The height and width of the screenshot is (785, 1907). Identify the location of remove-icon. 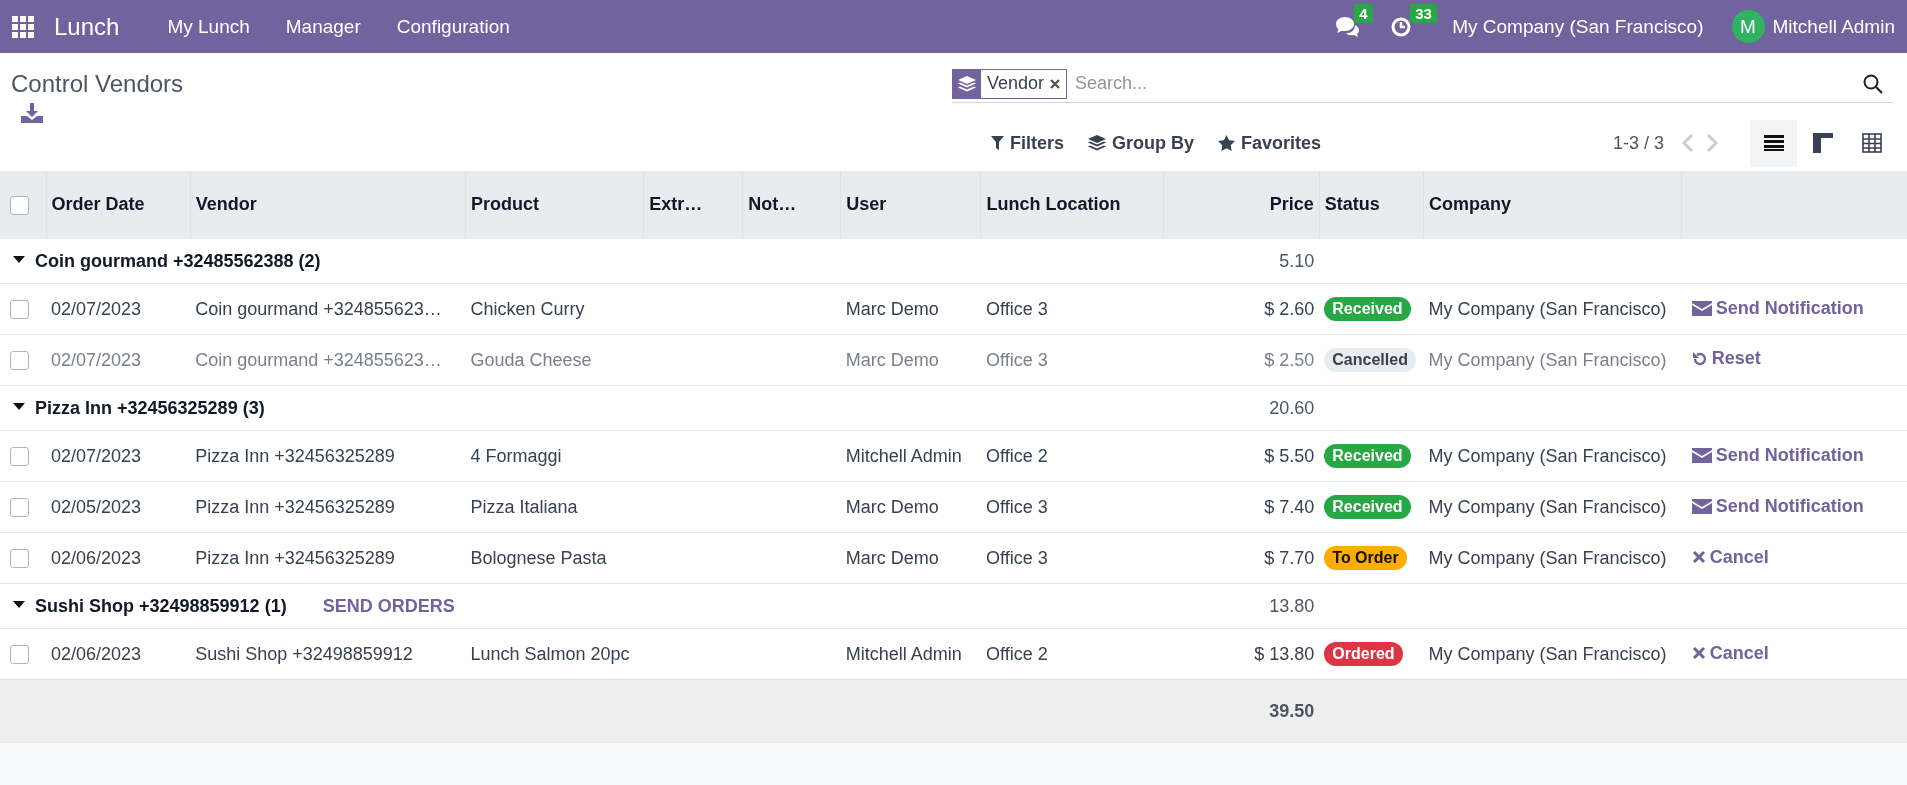
(1055, 83).